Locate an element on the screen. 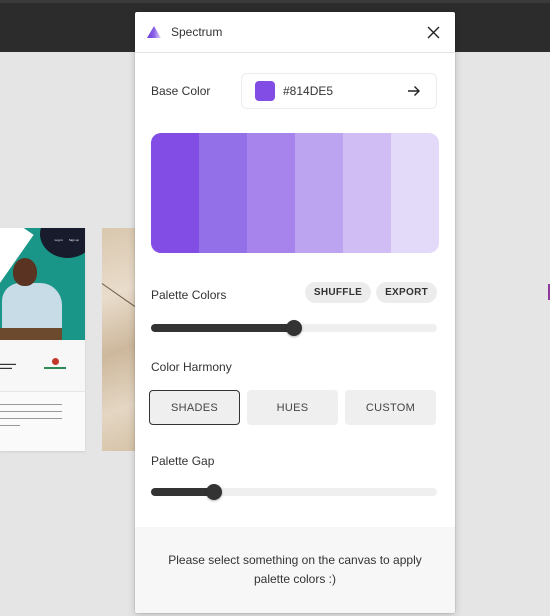 The image size is (550, 616). harmony-option-hues: HUES is located at coordinates (292, 407).